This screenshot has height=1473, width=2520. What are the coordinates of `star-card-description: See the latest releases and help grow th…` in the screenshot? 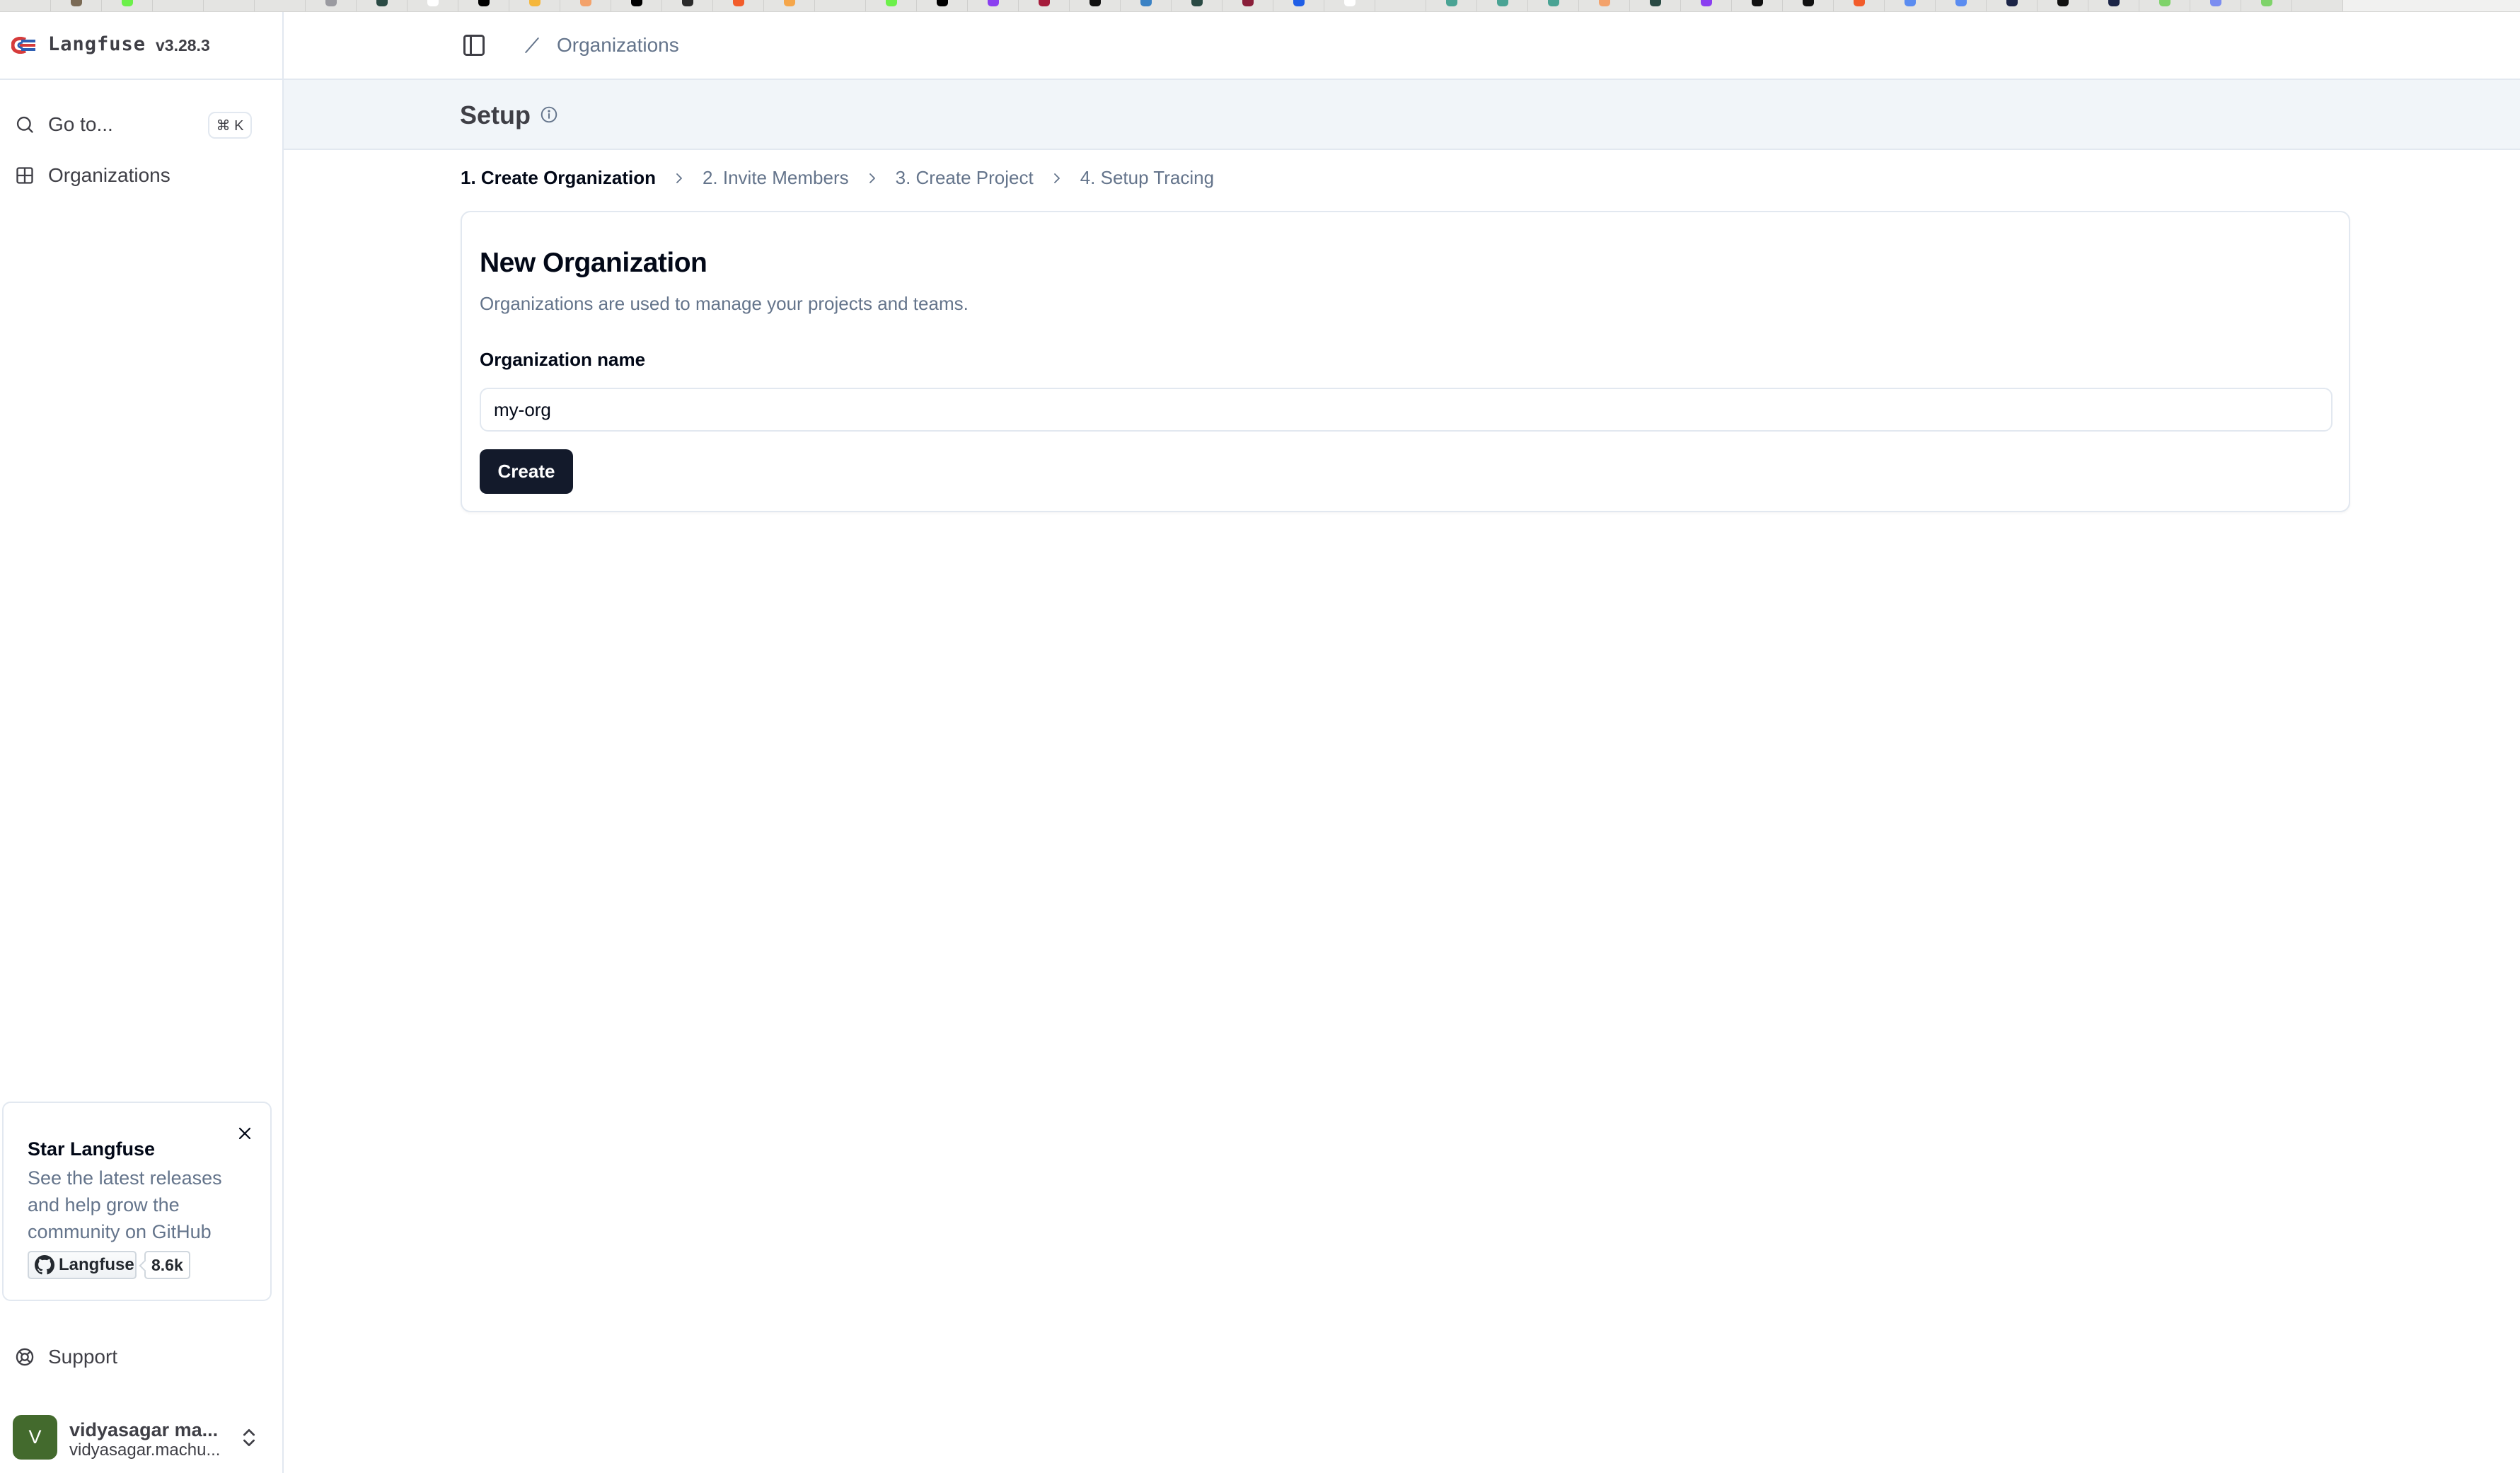 It's located at (125, 1204).